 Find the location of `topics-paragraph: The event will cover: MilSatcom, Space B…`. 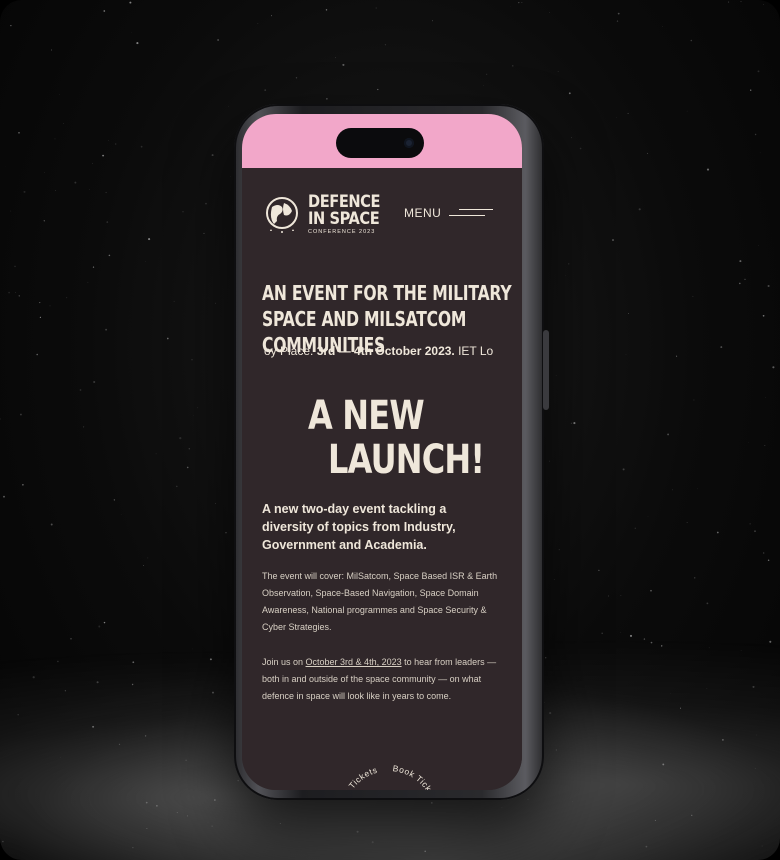

topics-paragraph: The event will cover: MilSatcom, Space B… is located at coordinates (380, 601).